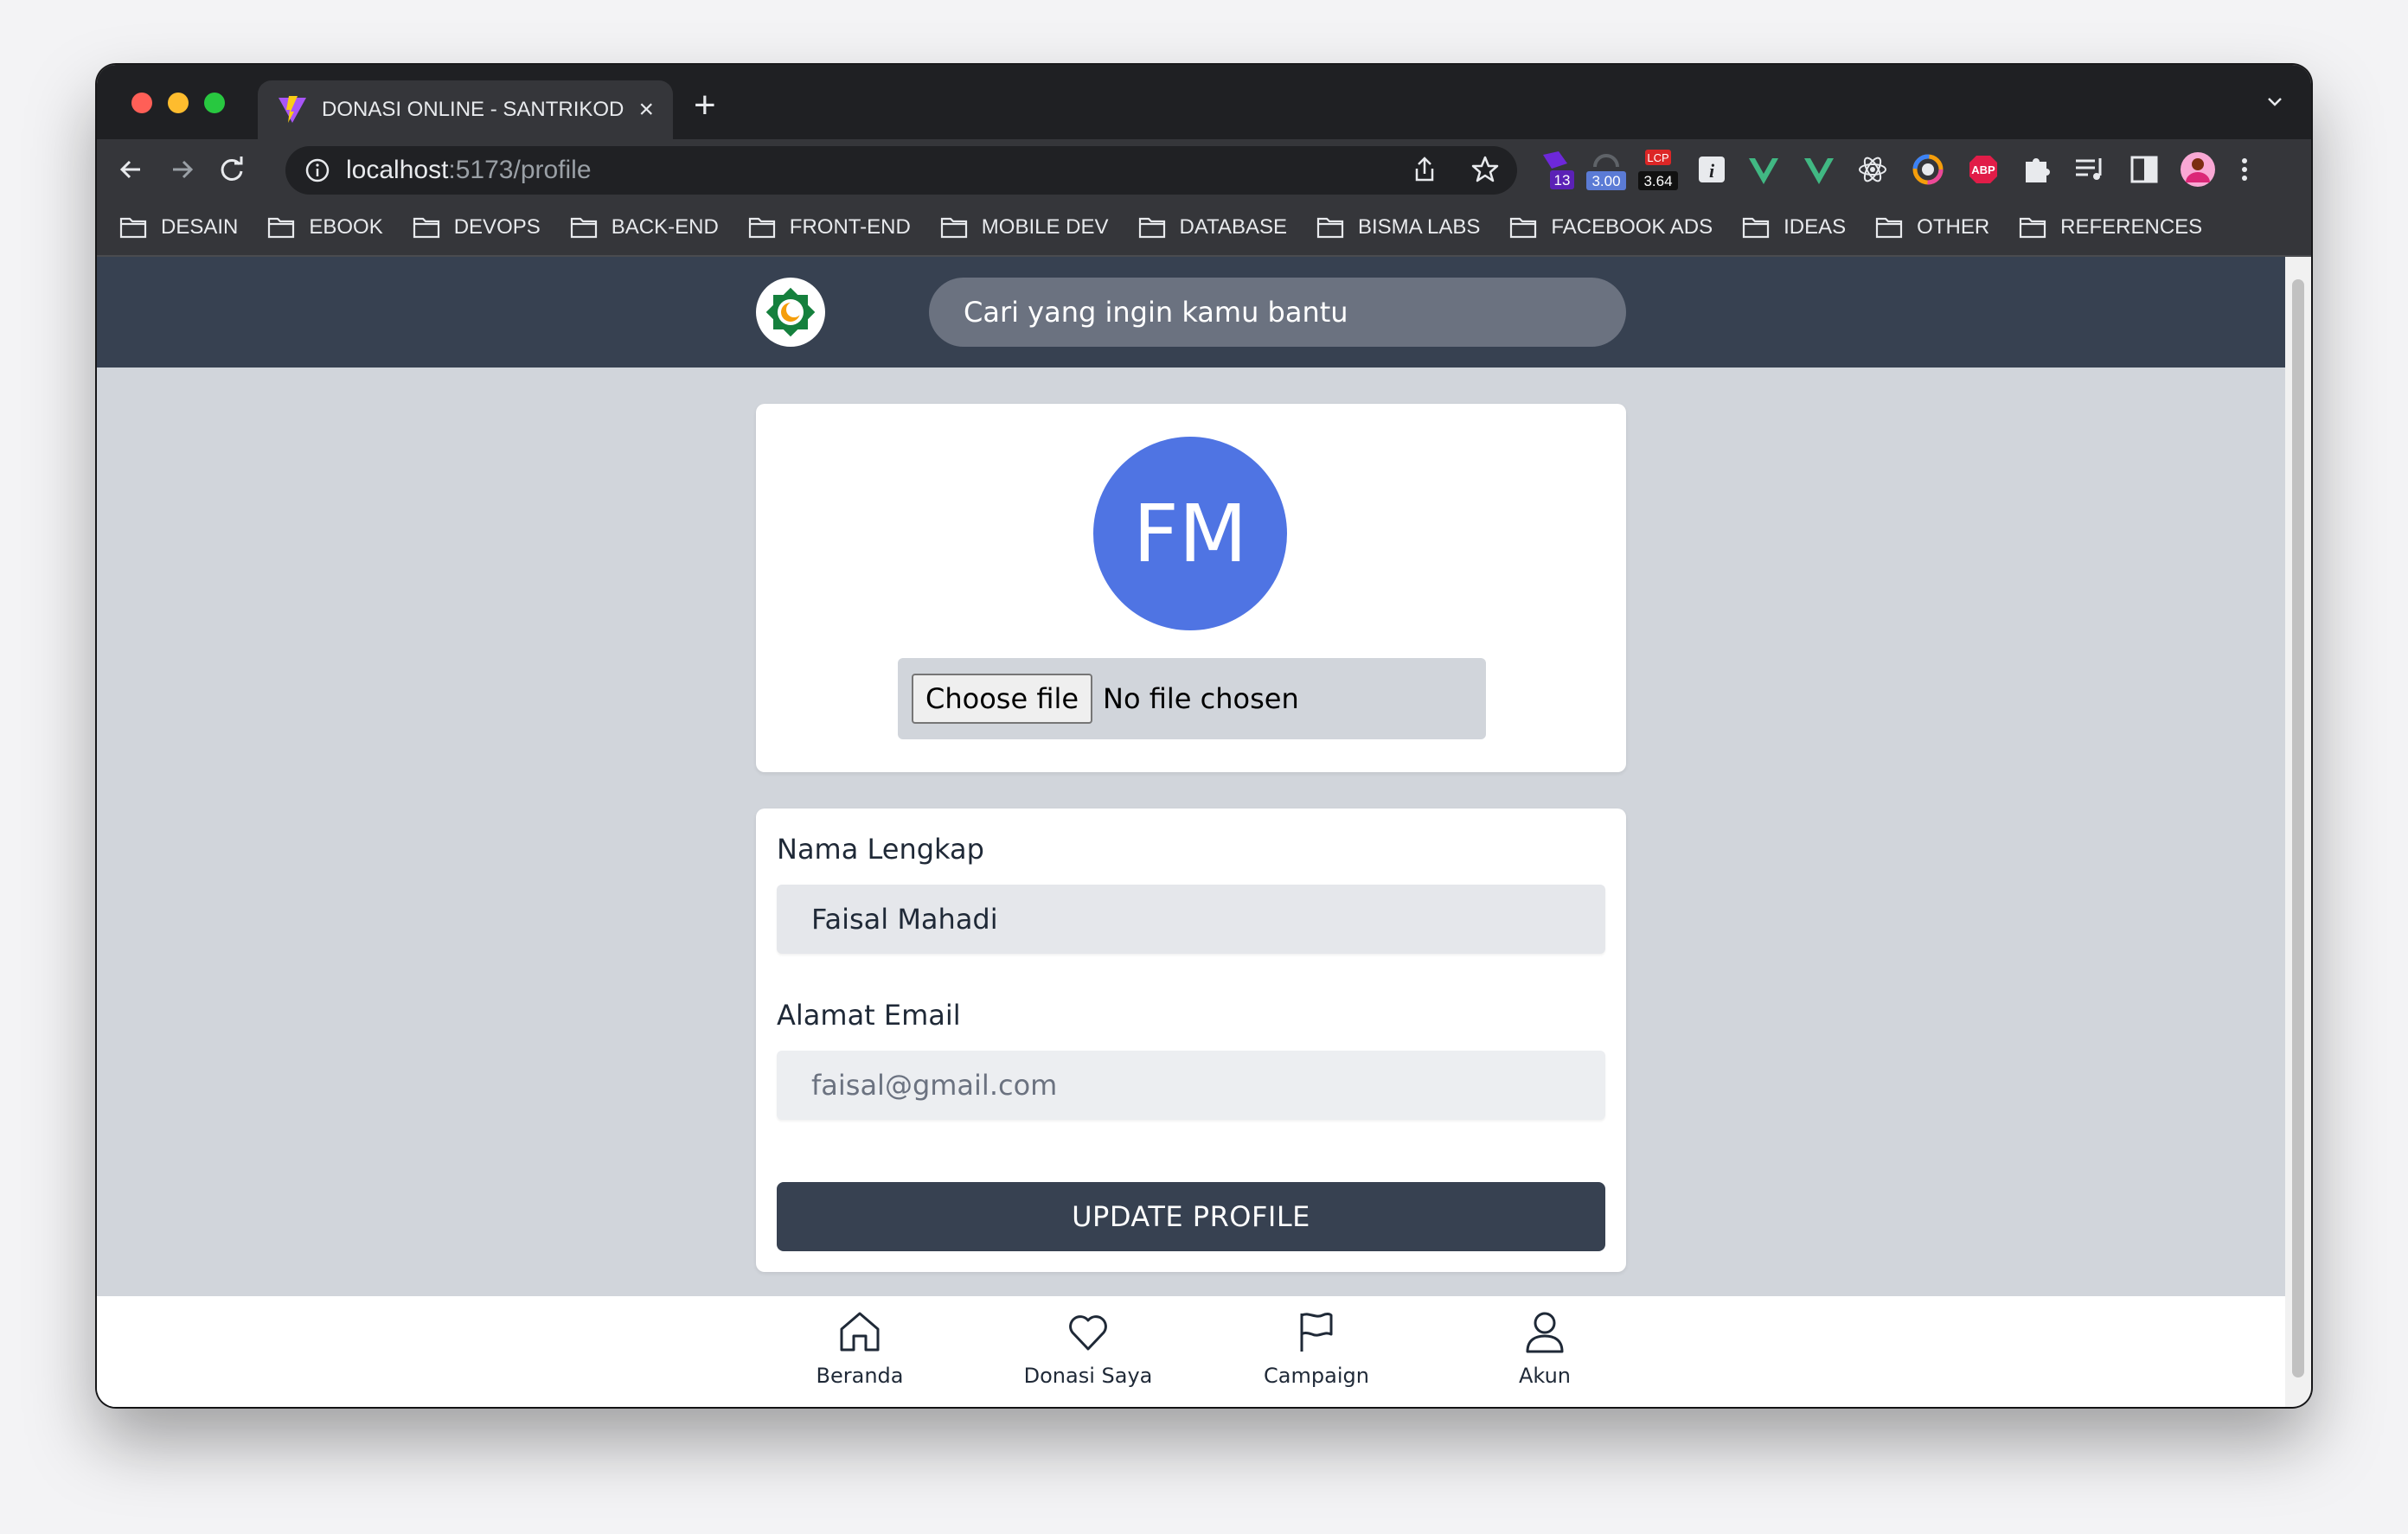 This screenshot has width=2408, height=1534. What do you see at coordinates (880, 849) in the screenshot?
I see `name-label: Nama Lengkap` at bounding box center [880, 849].